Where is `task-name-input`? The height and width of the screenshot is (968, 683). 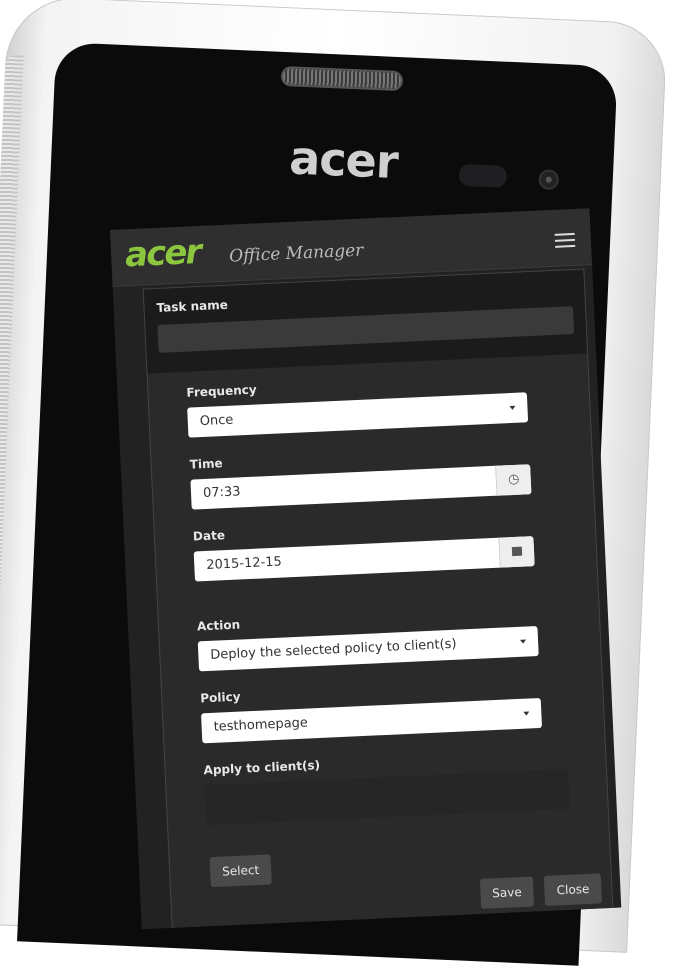
task-name-input is located at coordinates (366, 329).